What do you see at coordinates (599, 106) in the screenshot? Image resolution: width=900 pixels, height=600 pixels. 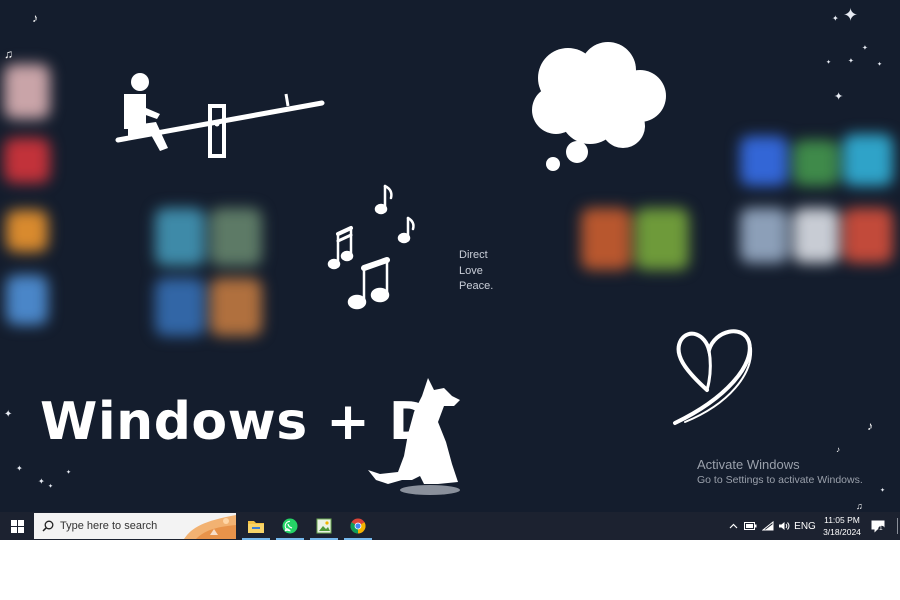 I see `thought-cloud-illustration` at bounding box center [599, 106].